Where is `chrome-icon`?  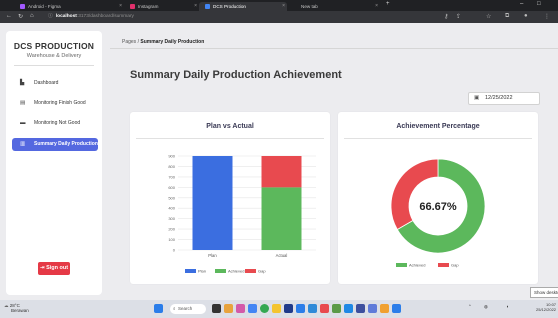 chrome-icon is located at coordinates (264, 308).